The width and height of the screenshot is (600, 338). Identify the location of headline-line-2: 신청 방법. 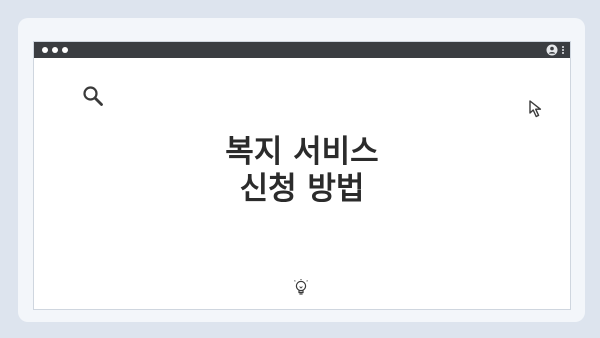
(302, 189).